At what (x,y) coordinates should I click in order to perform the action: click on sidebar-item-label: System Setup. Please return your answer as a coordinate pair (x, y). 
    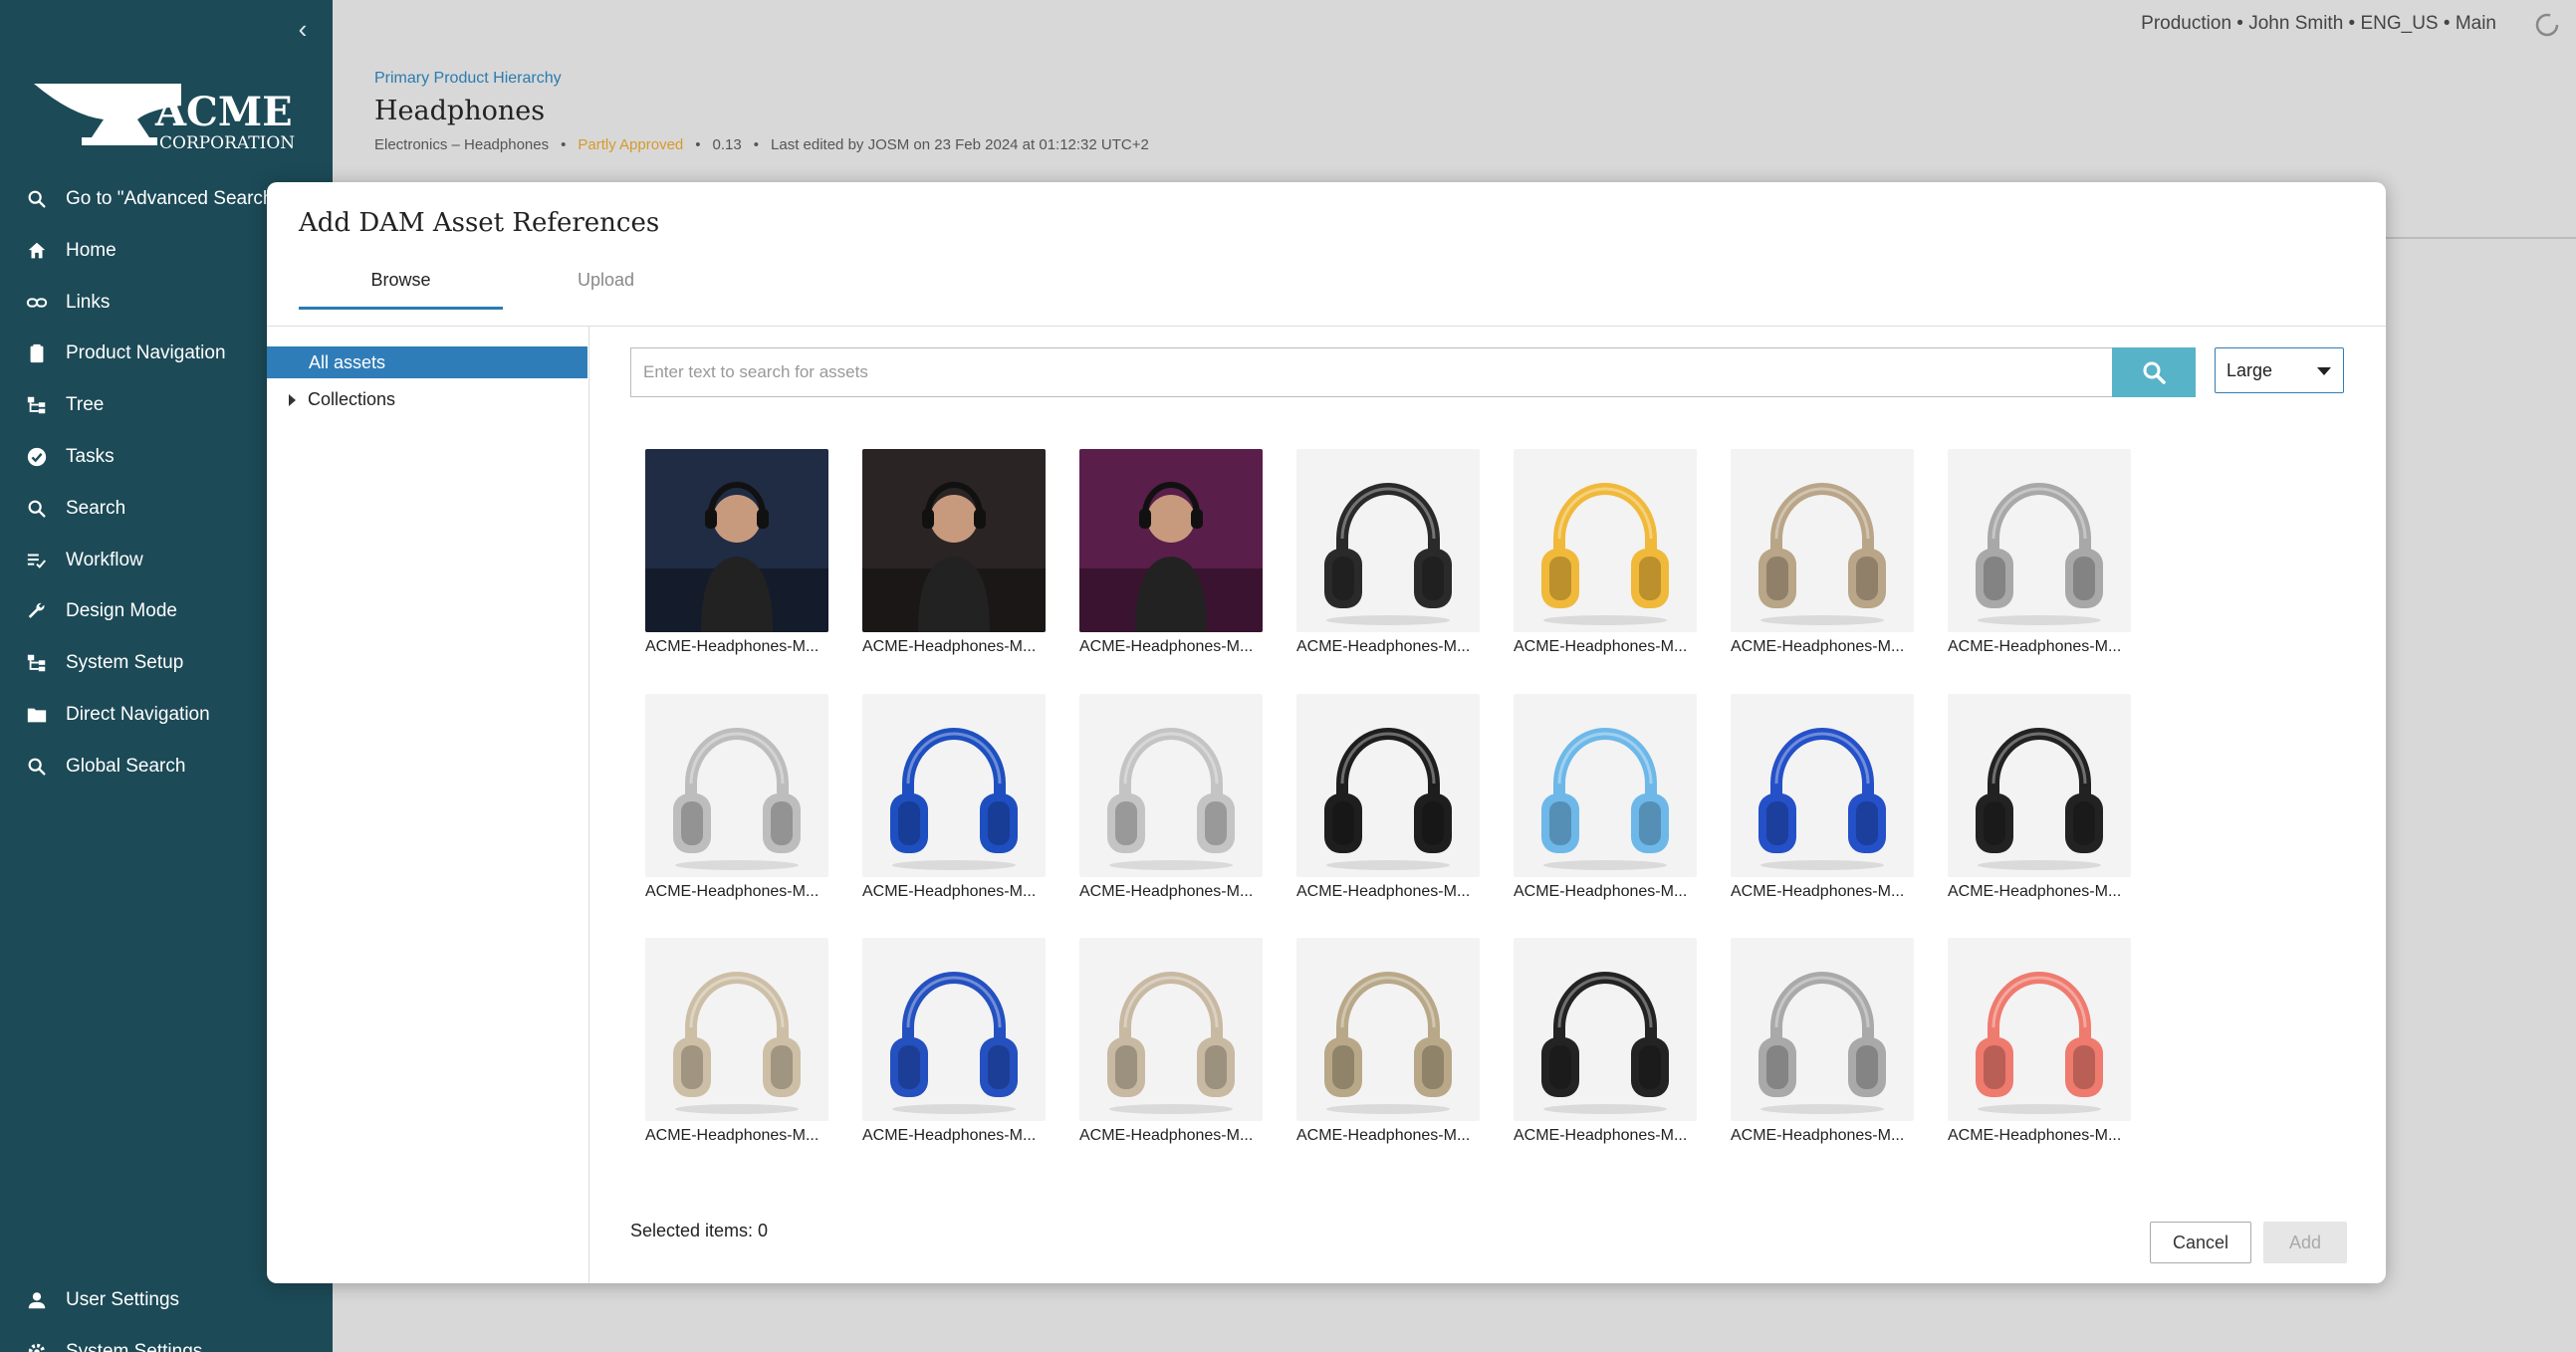
    Looking at the image, I should click on (125, 663).